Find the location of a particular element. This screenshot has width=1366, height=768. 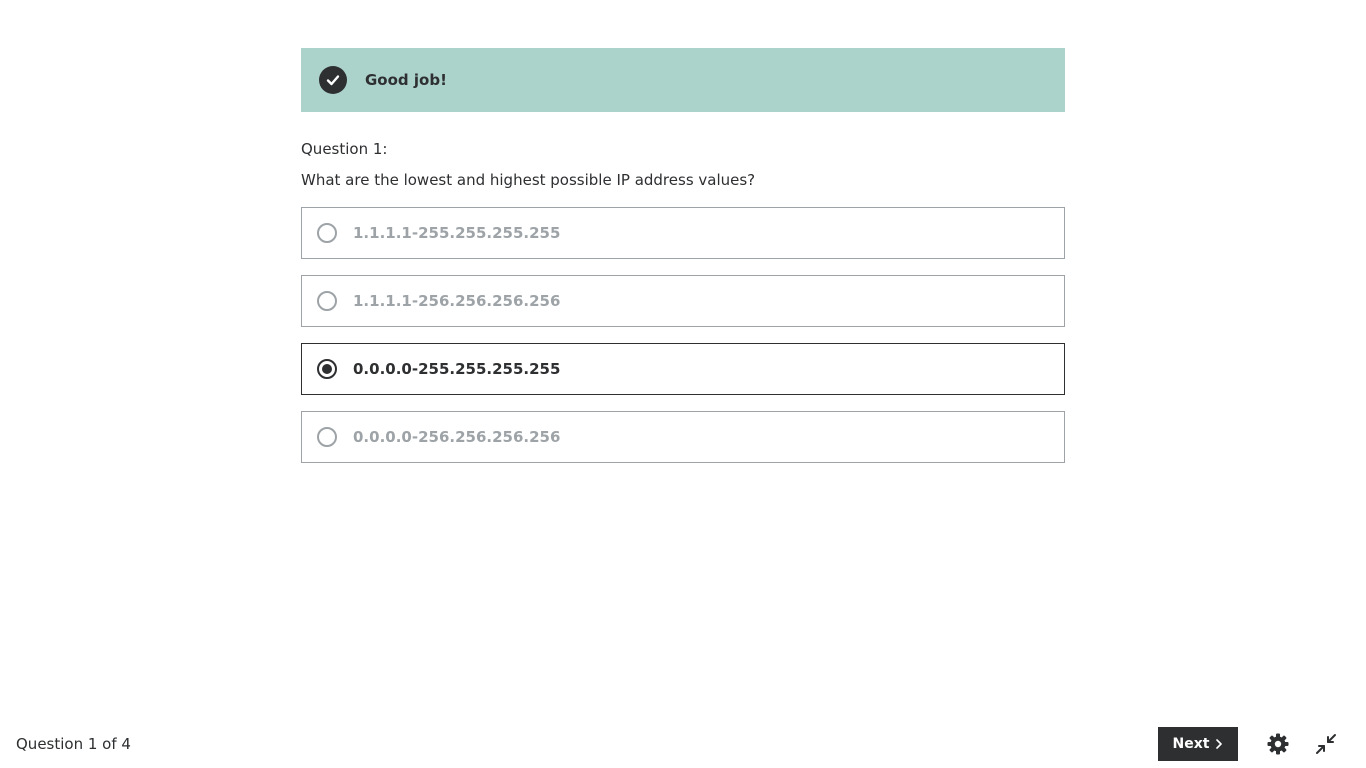

compress-icon is located at coordinates (1326, 744).